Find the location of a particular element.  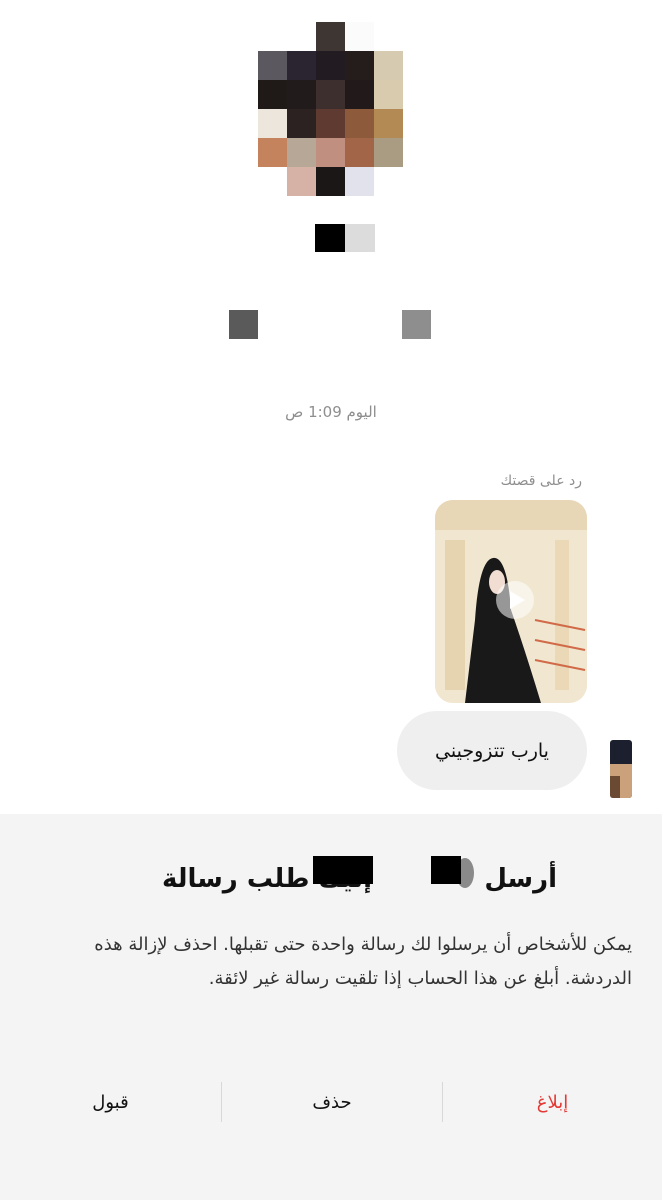

request-title-part1: أرسل is located at coordinates (520, 879).